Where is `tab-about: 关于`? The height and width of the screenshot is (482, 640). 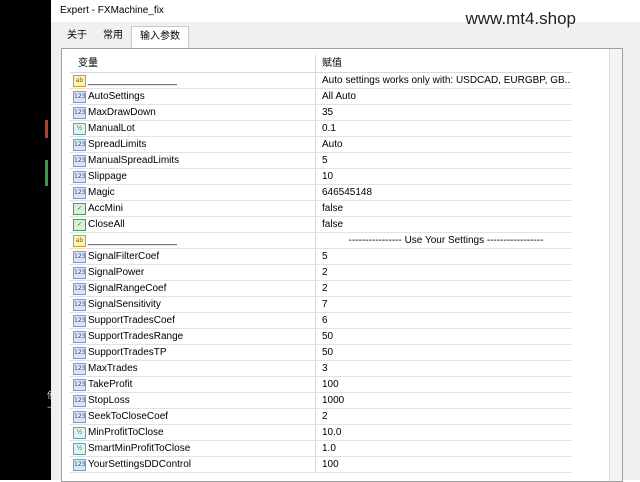 tab-about: 关于 is located at coordinates (77, 36).